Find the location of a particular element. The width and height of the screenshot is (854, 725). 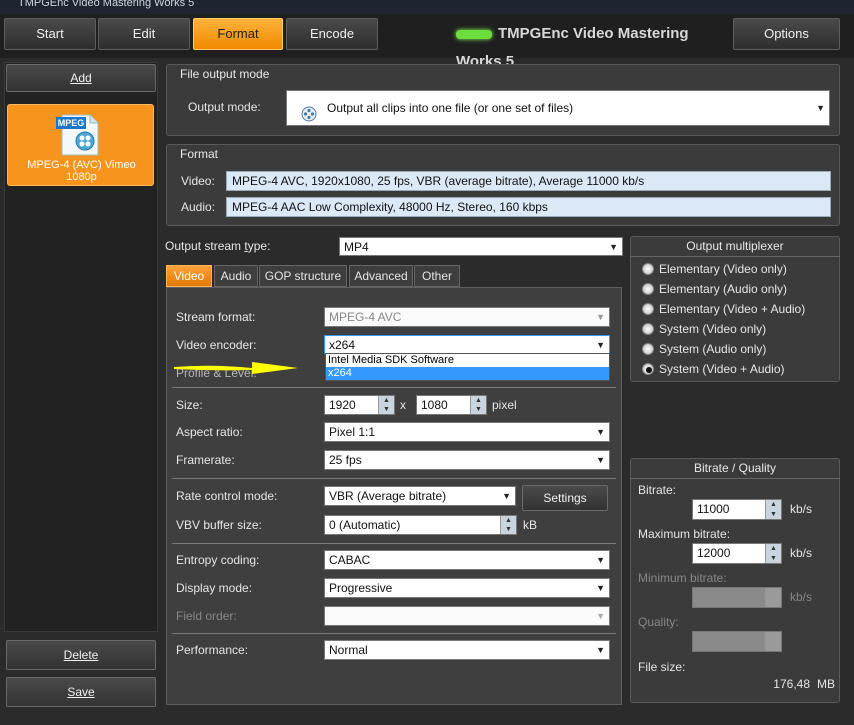

tab-video: Video is located at coordinates (189, 276).